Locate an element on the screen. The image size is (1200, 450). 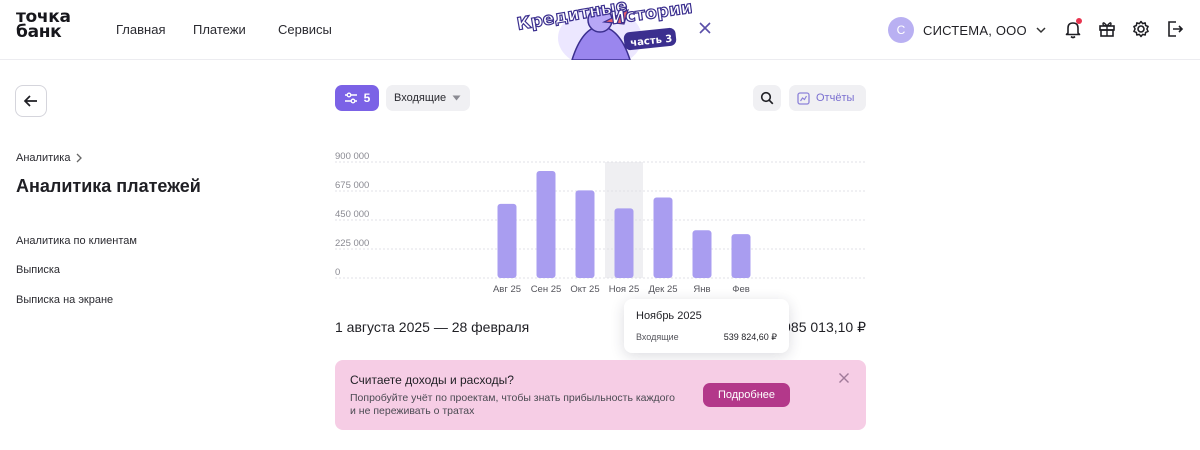
back-button is located at coordinates (31, 101).